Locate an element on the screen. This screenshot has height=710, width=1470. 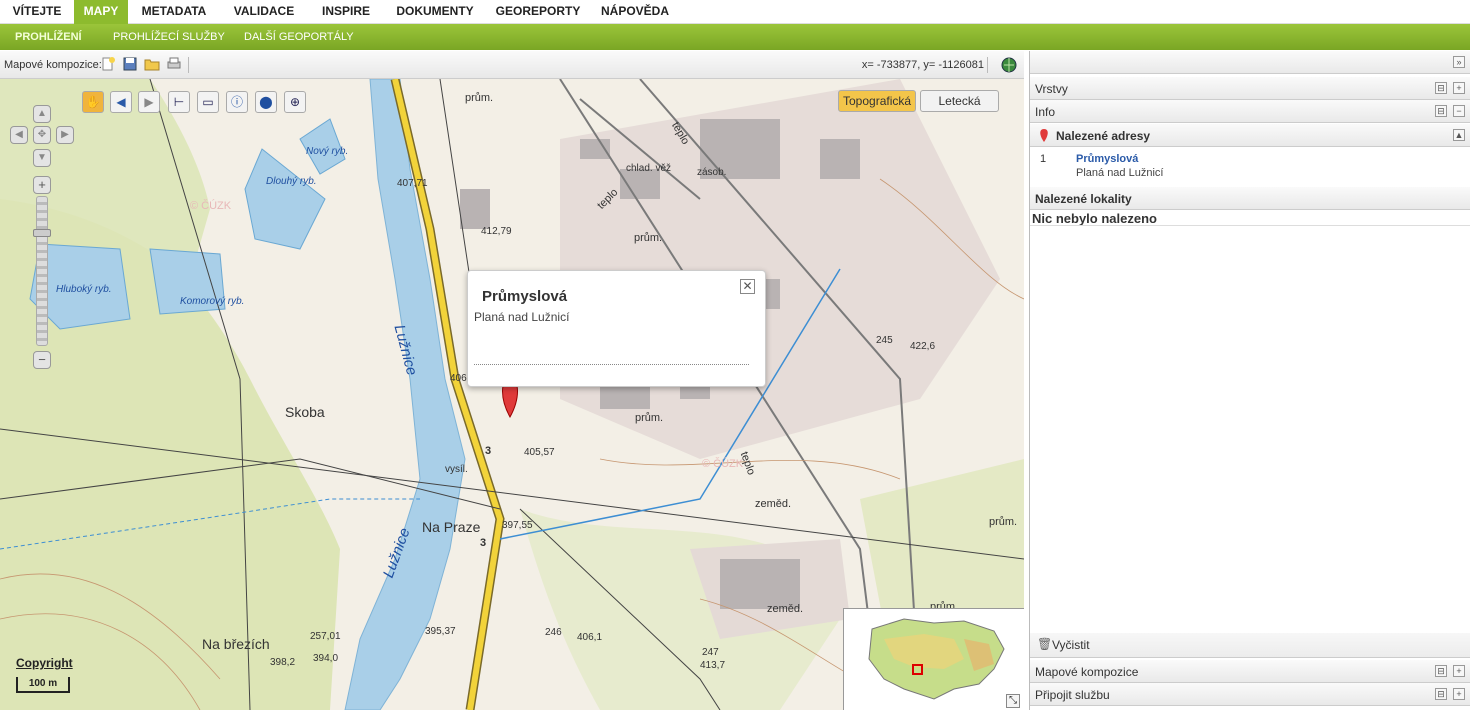
elevation-label: 412,79 is located at coordinates (496, 231).